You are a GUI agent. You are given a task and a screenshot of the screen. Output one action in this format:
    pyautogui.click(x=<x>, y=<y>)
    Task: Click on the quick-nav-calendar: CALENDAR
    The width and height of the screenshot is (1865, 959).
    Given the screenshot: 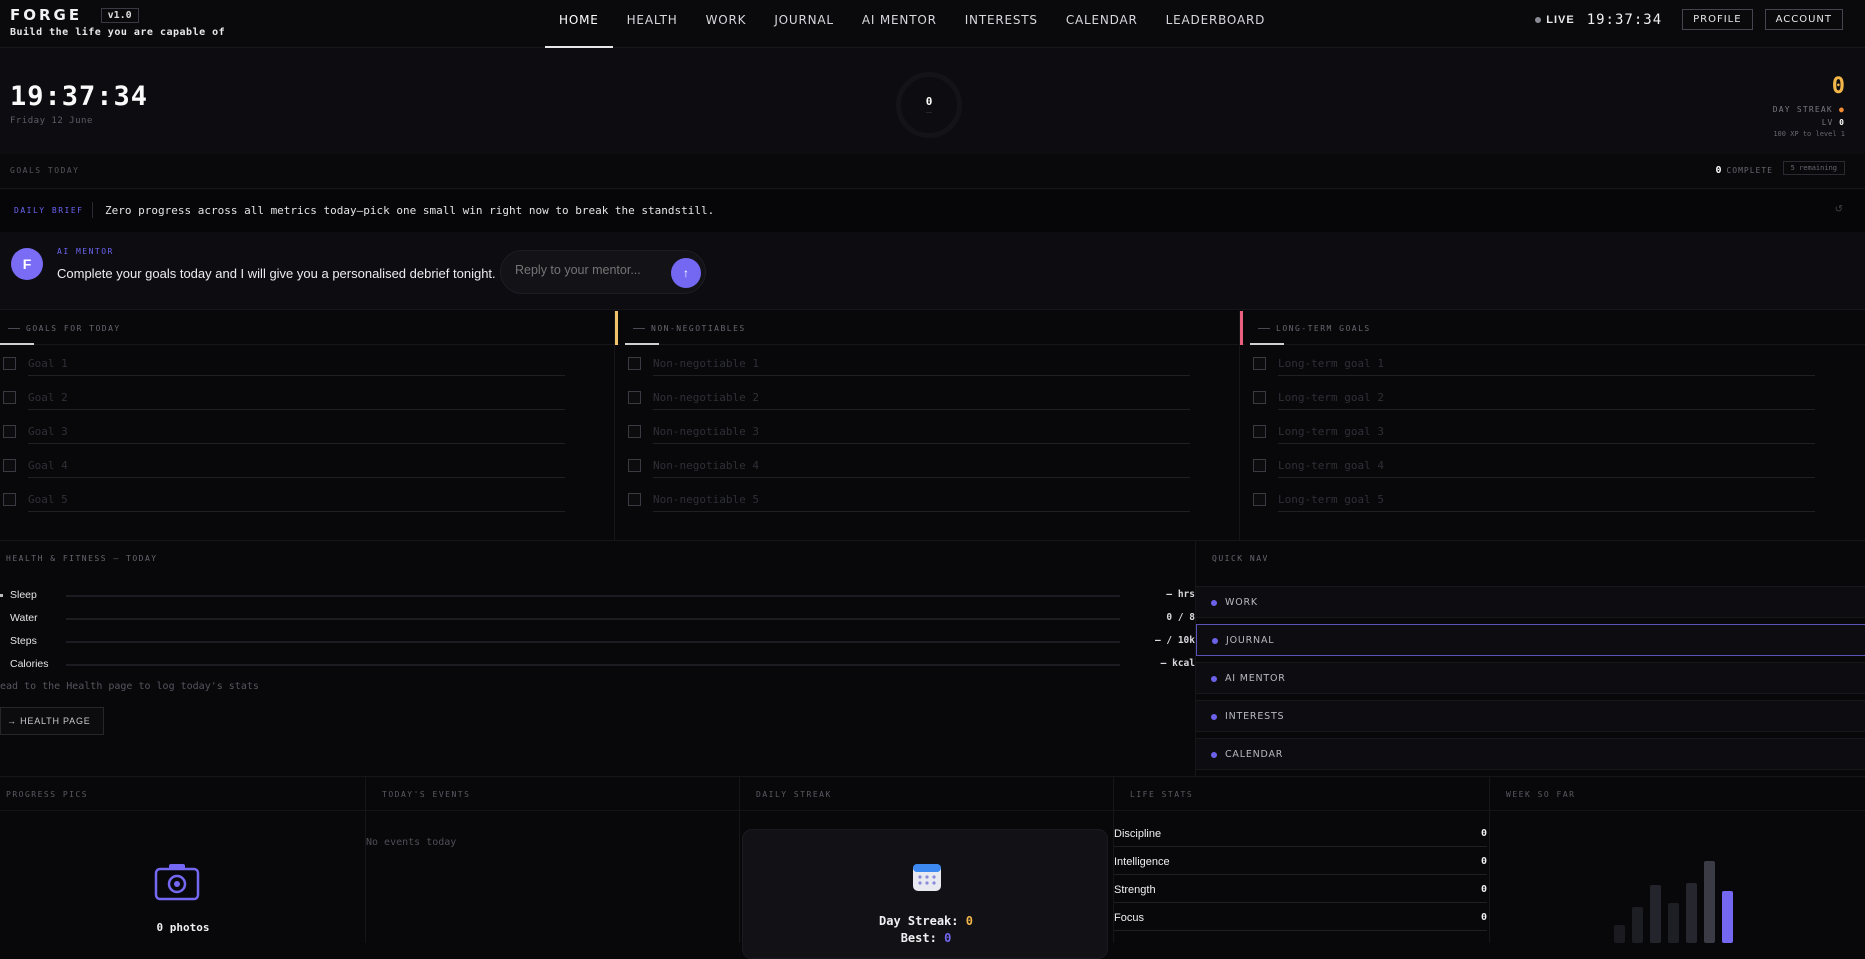 What is the action you would take?
    pyautogui.click(x=1530, y=754)
    